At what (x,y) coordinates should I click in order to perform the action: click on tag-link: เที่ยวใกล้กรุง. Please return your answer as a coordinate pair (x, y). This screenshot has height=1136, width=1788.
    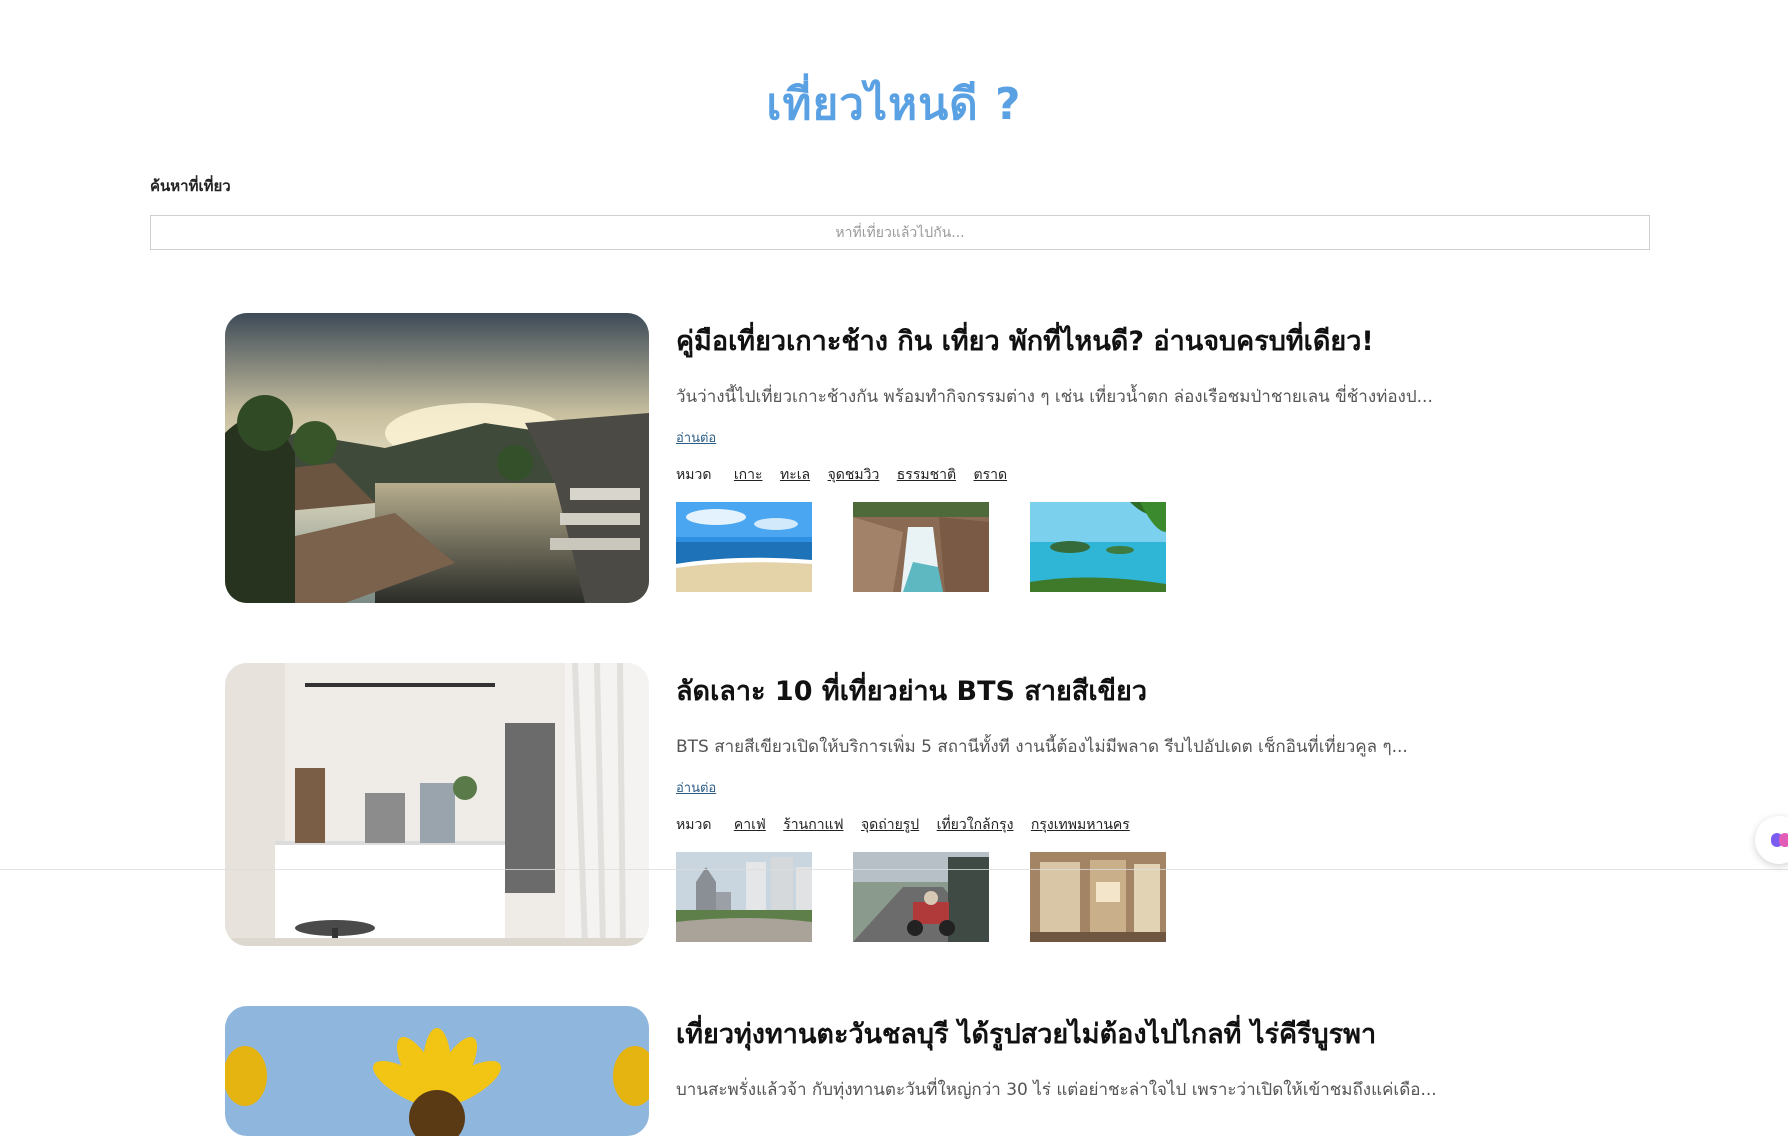
    Looking at the image, I should click on (975, 825).